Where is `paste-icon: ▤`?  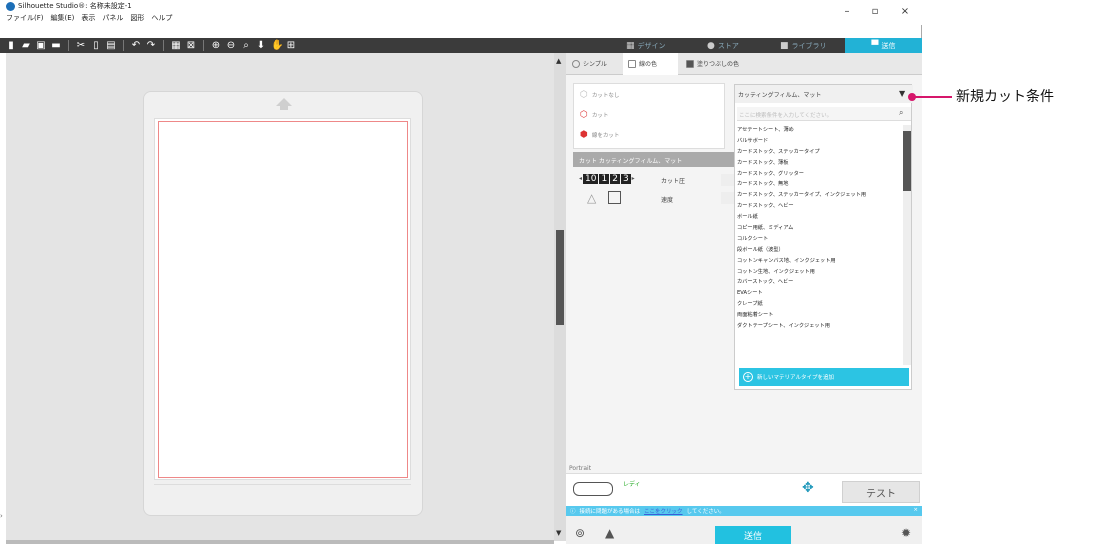
paste-icon: ▤ is located at coordinates (111, 45).